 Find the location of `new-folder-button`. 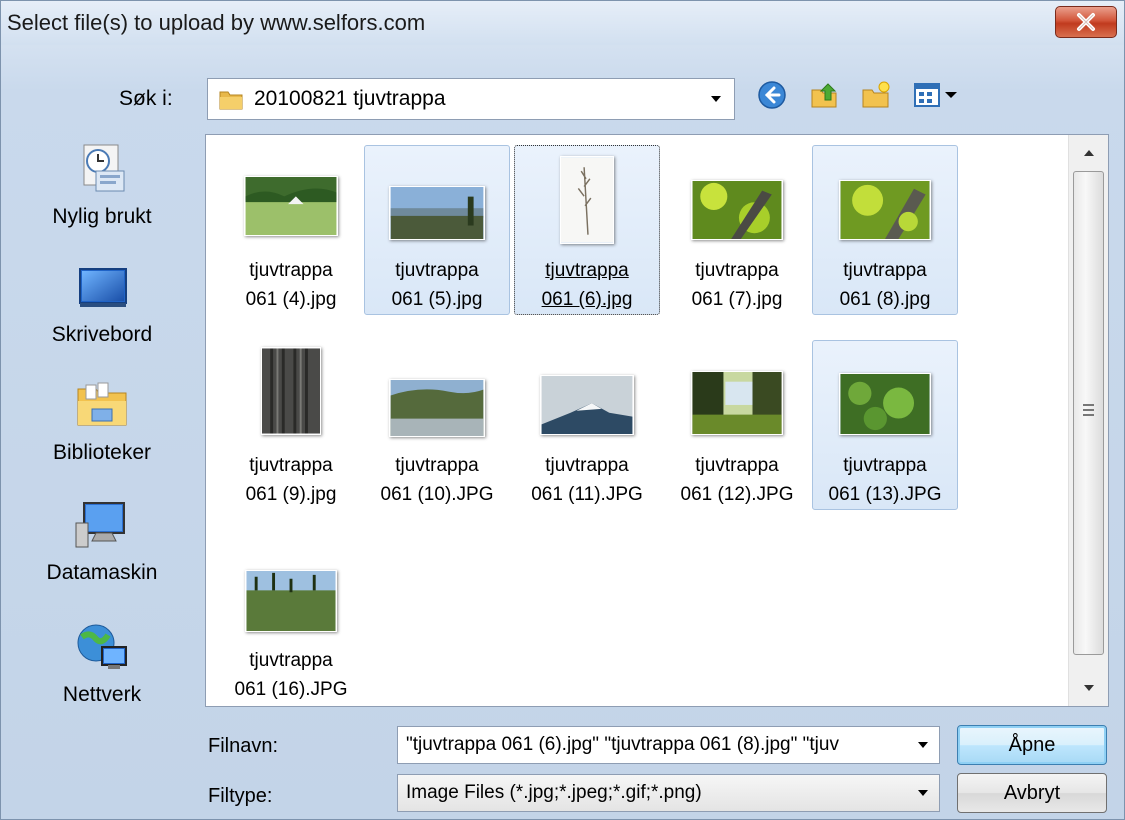

new-folder-button is located at coordinates (876, 95).